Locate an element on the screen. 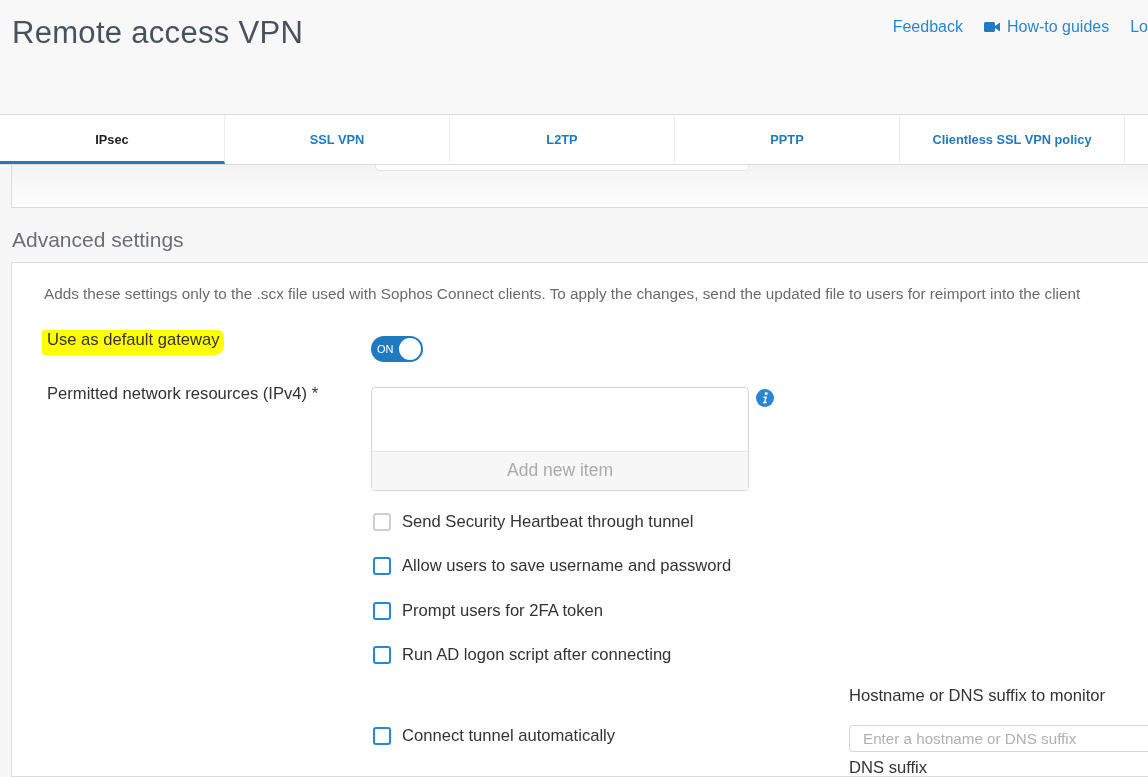 This screenshot has height=777, width=1148. checkbox-label: Allow users to save username and password is located at coordinates (567, 566).